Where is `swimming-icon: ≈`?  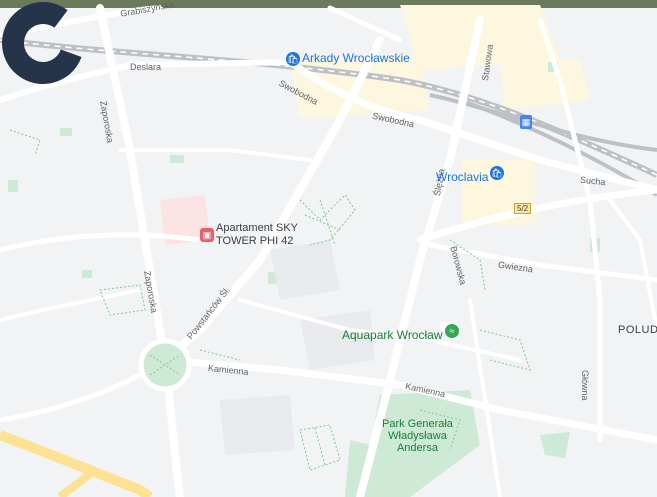
swimming-icon: ≈ is located at coordinates (452, 331).